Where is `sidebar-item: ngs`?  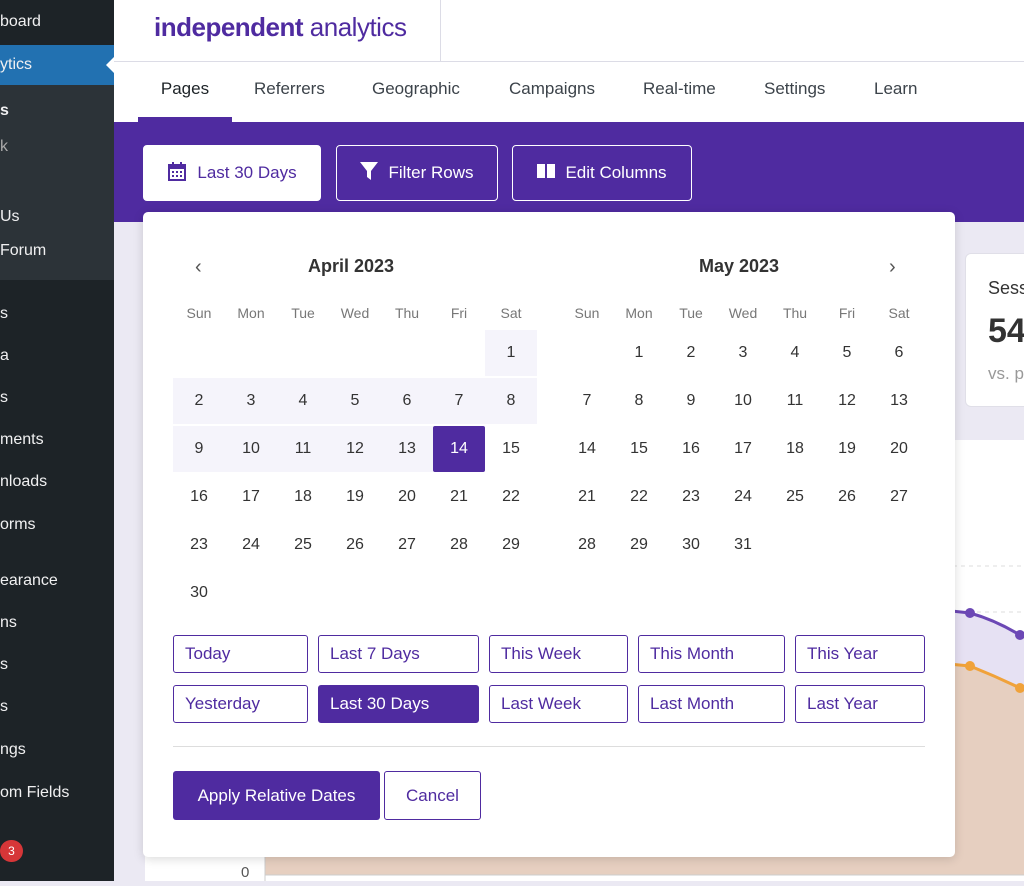
sidebar-item: ngs is located at coordinates (13, 750).